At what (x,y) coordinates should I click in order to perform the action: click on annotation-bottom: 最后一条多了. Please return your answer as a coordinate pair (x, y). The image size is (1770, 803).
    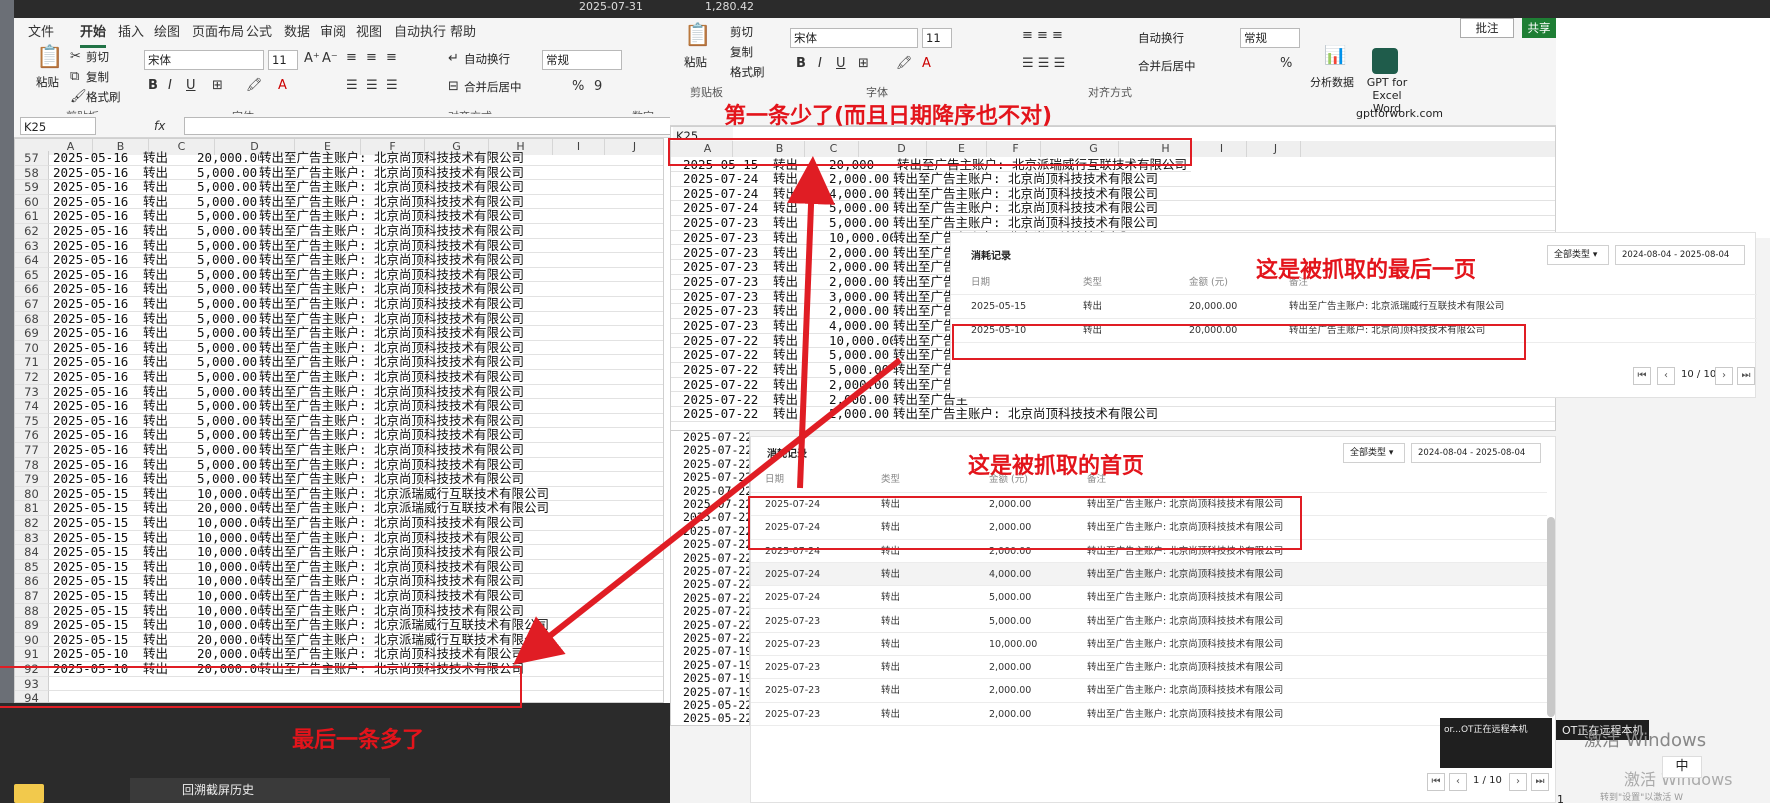
    Looking at the image, I should click on (358, 740).